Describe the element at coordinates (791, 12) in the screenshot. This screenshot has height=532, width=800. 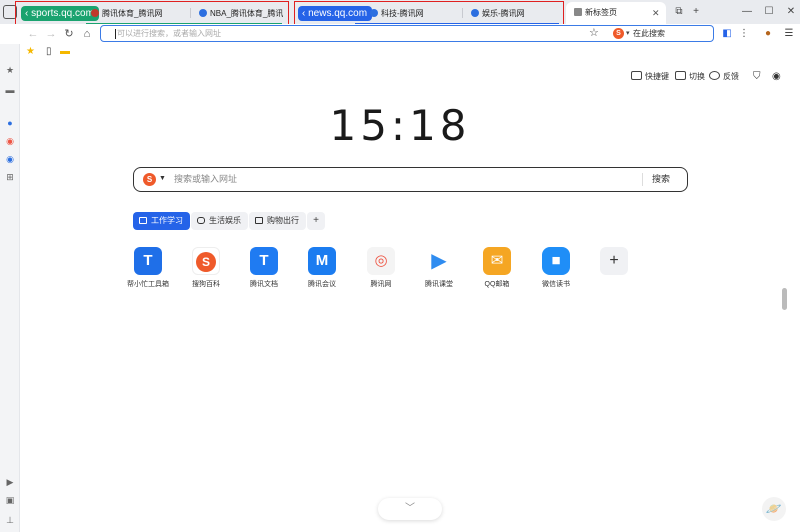
I see `close-window-button: ✕` at that location.